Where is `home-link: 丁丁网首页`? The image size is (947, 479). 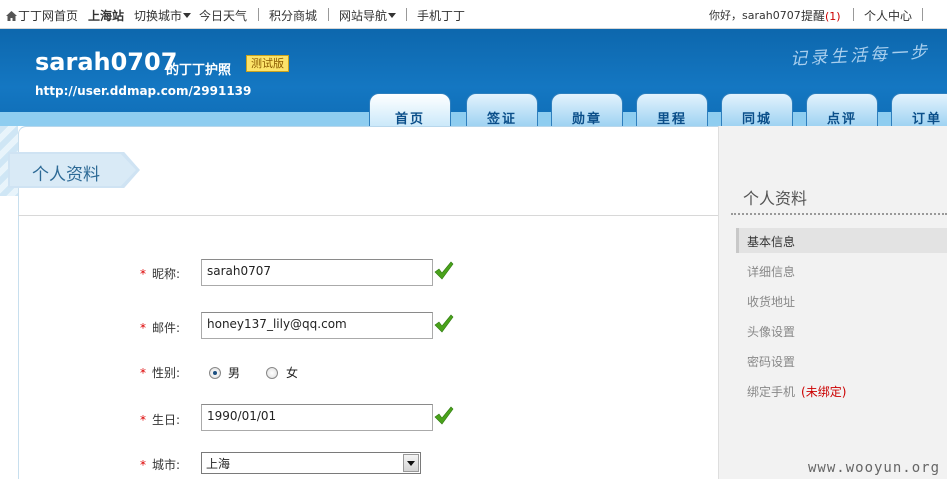 home-link: 丁丁网首页 is located at coordinates (42, 15).